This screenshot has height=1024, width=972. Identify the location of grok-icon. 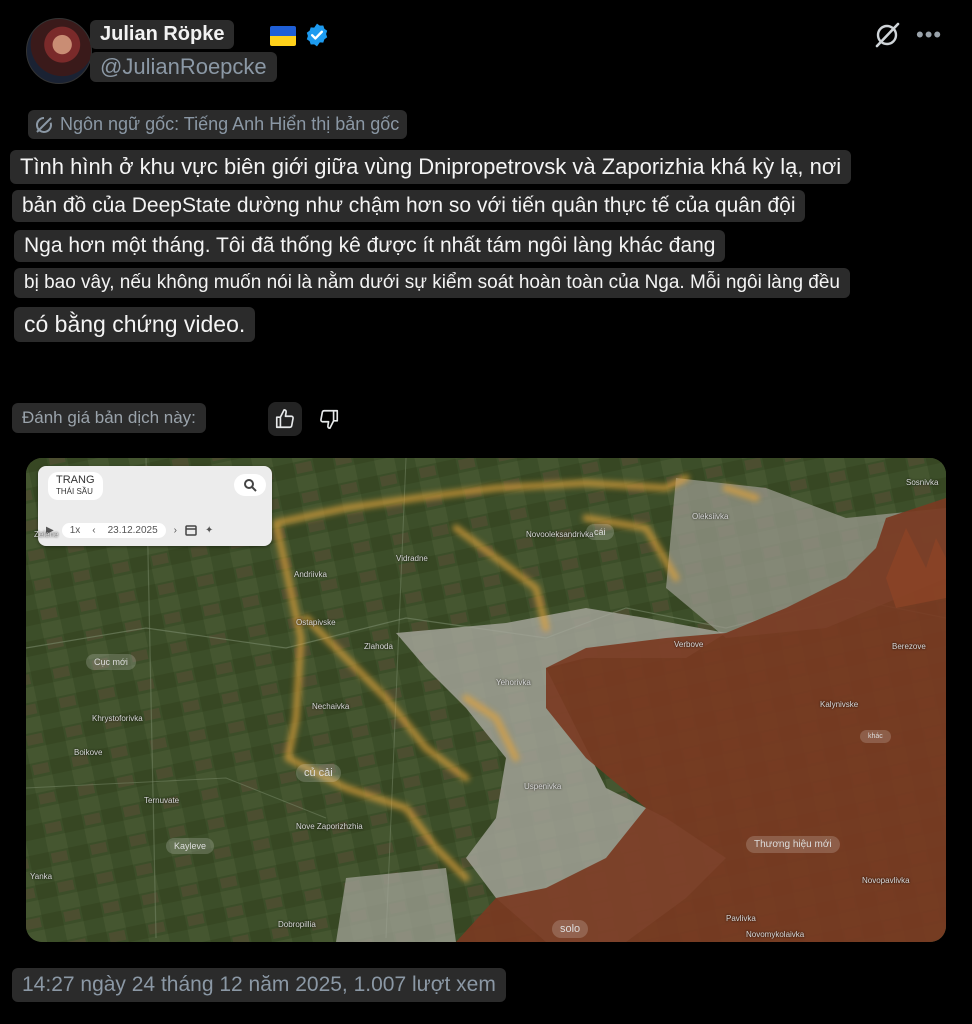
(887, 35).